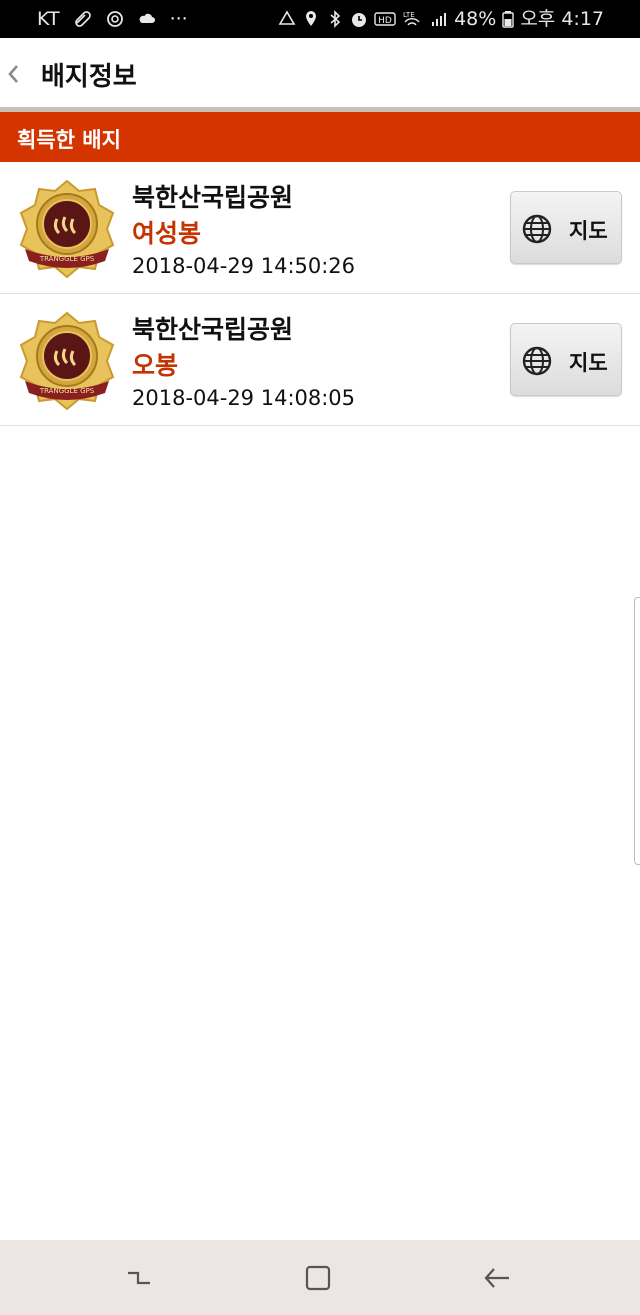 The width and height of the screenshot is (640, 1315). I want to click on page-title: 배지정보, so click(89, 77).